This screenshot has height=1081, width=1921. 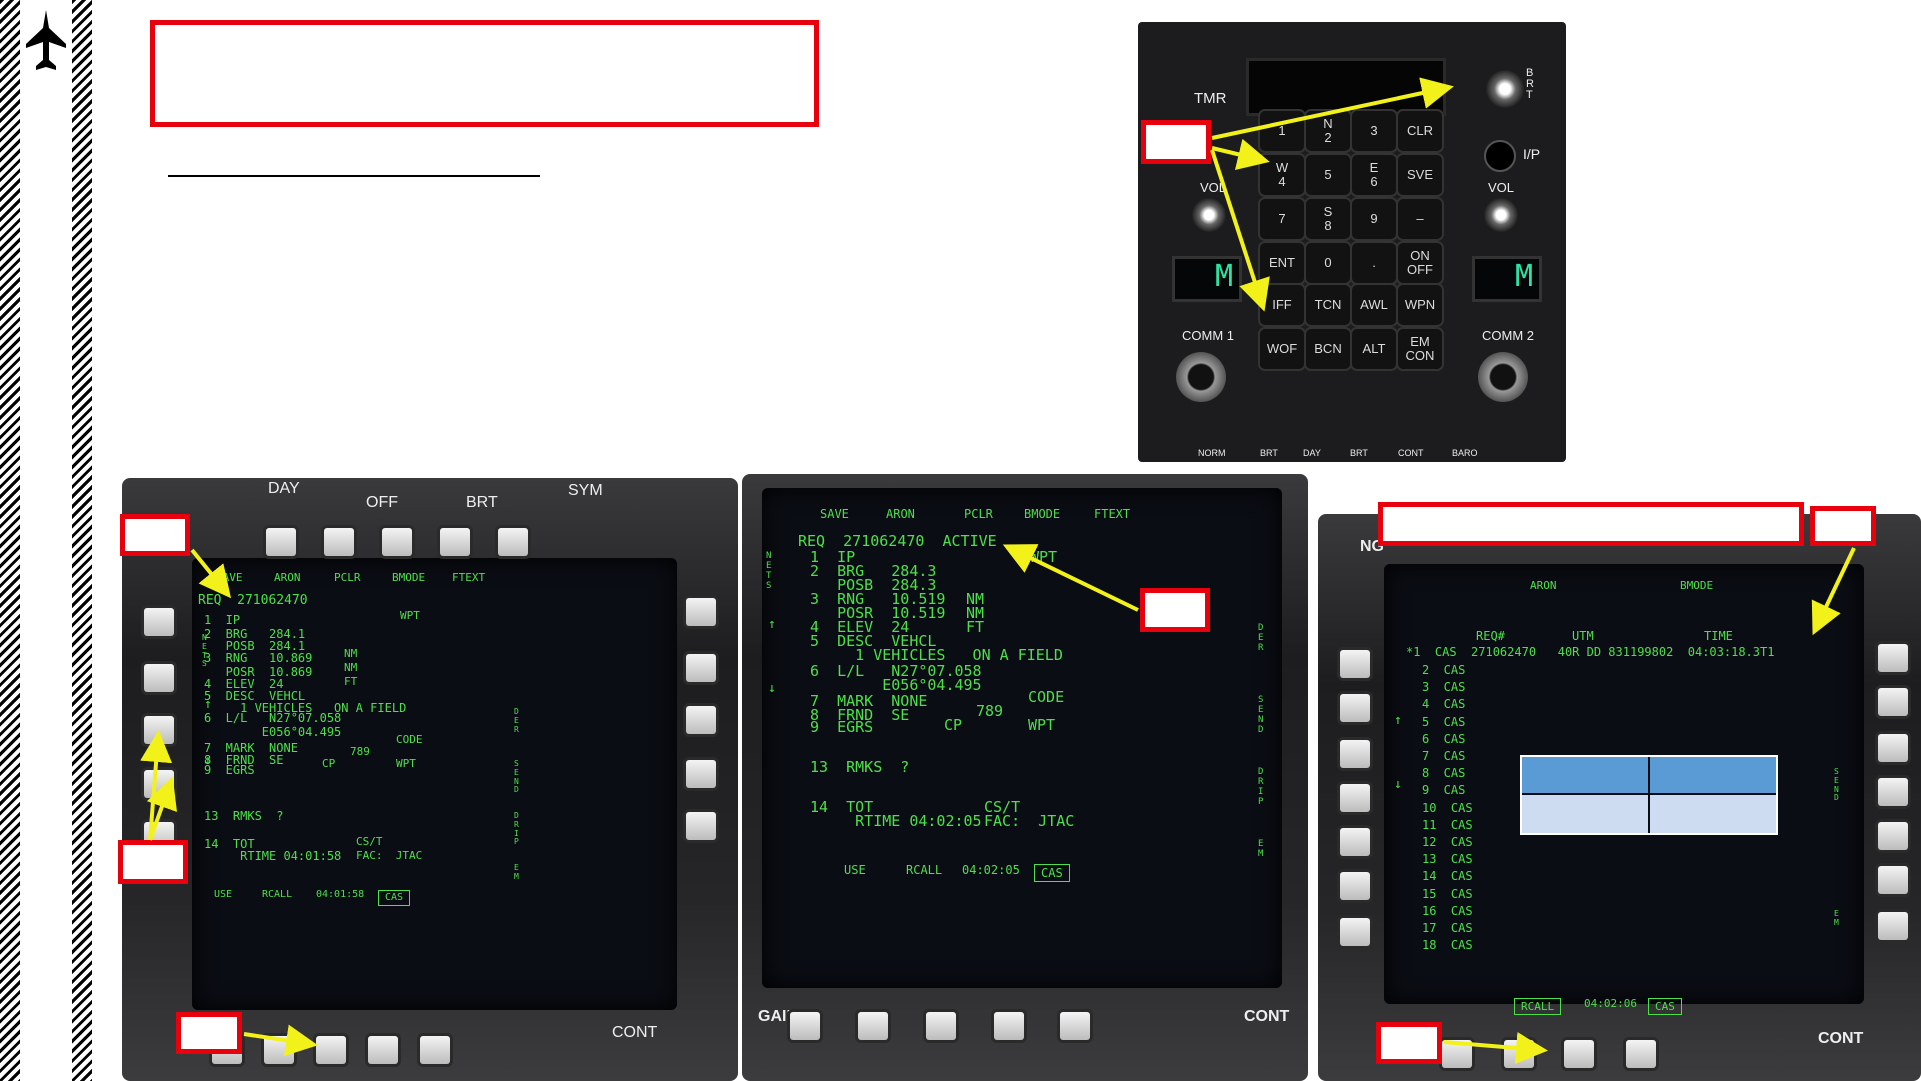 What do you see at coordinates (1833, 591) in the screenshot?
I see `arrow-mfd3-top` at bounding box center [1833, 591].